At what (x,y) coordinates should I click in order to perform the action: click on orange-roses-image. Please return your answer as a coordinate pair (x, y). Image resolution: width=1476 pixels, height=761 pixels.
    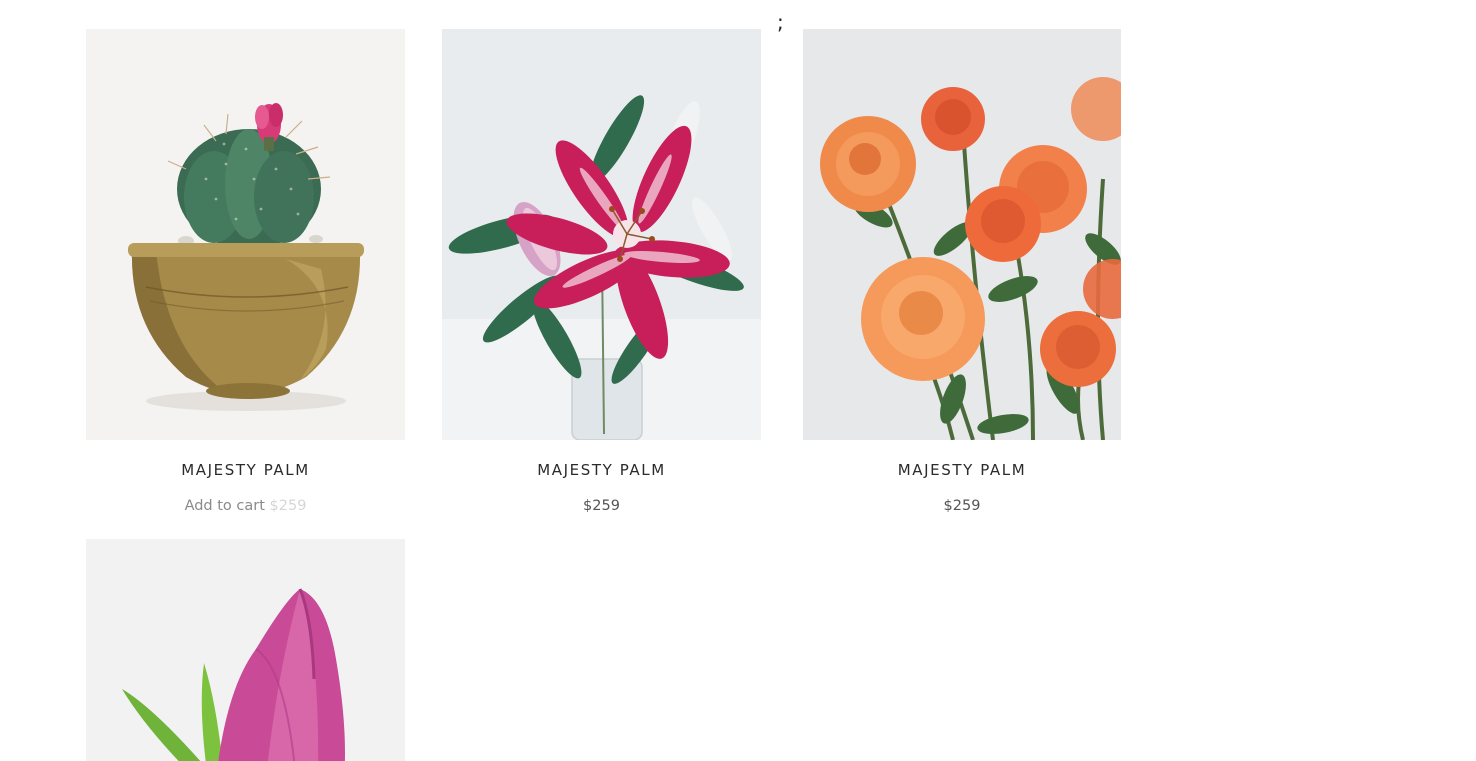
    Looking at the image, I should click on (962, 234).